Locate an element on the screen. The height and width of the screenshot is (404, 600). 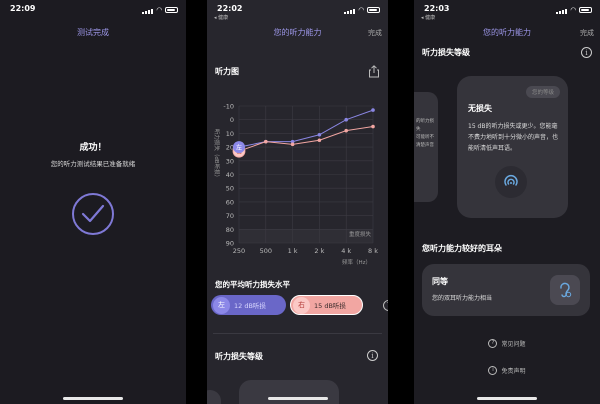
loss-level-card is located at coordinates (289, 392).